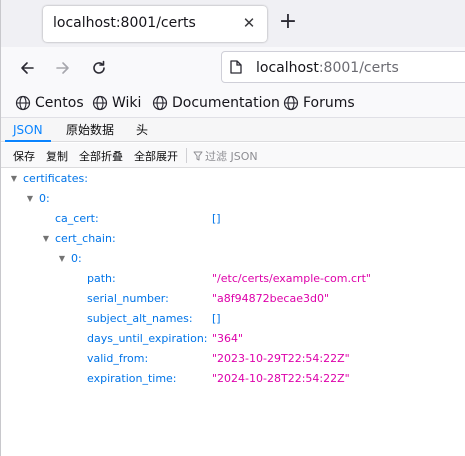 The image size is (465, 456). I want to click on close-tab-icon: ✕, so click(249, 23).